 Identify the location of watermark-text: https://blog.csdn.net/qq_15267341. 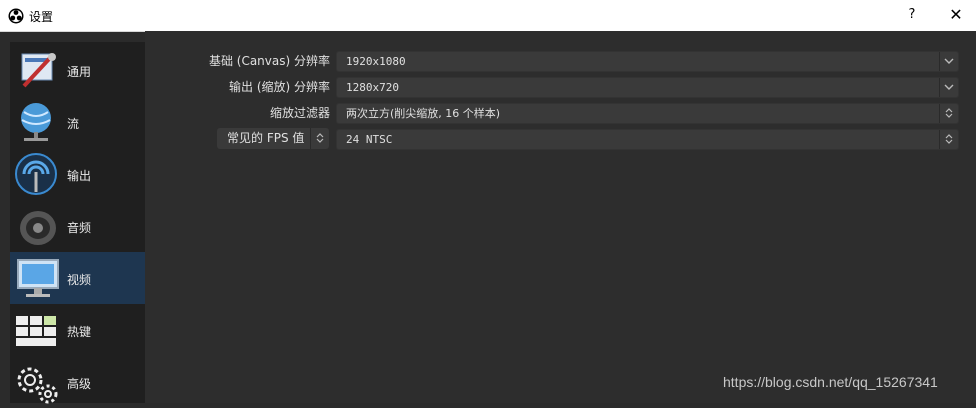
(830, 382).